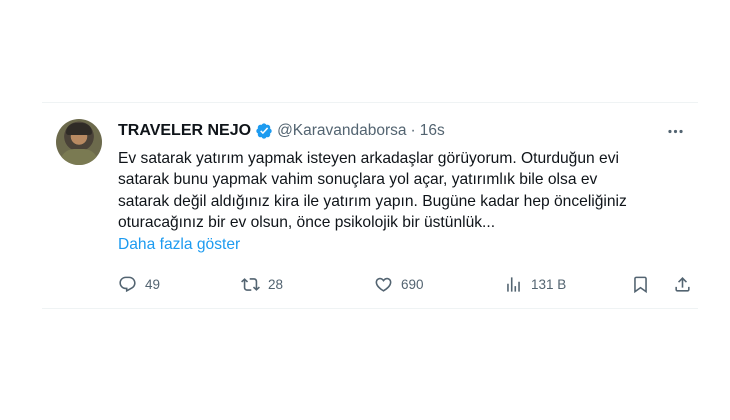  What do you see at coordinates (276, 284) in the screenshot?
I see `retweet-count: 28` at bounding box center [276, 284].